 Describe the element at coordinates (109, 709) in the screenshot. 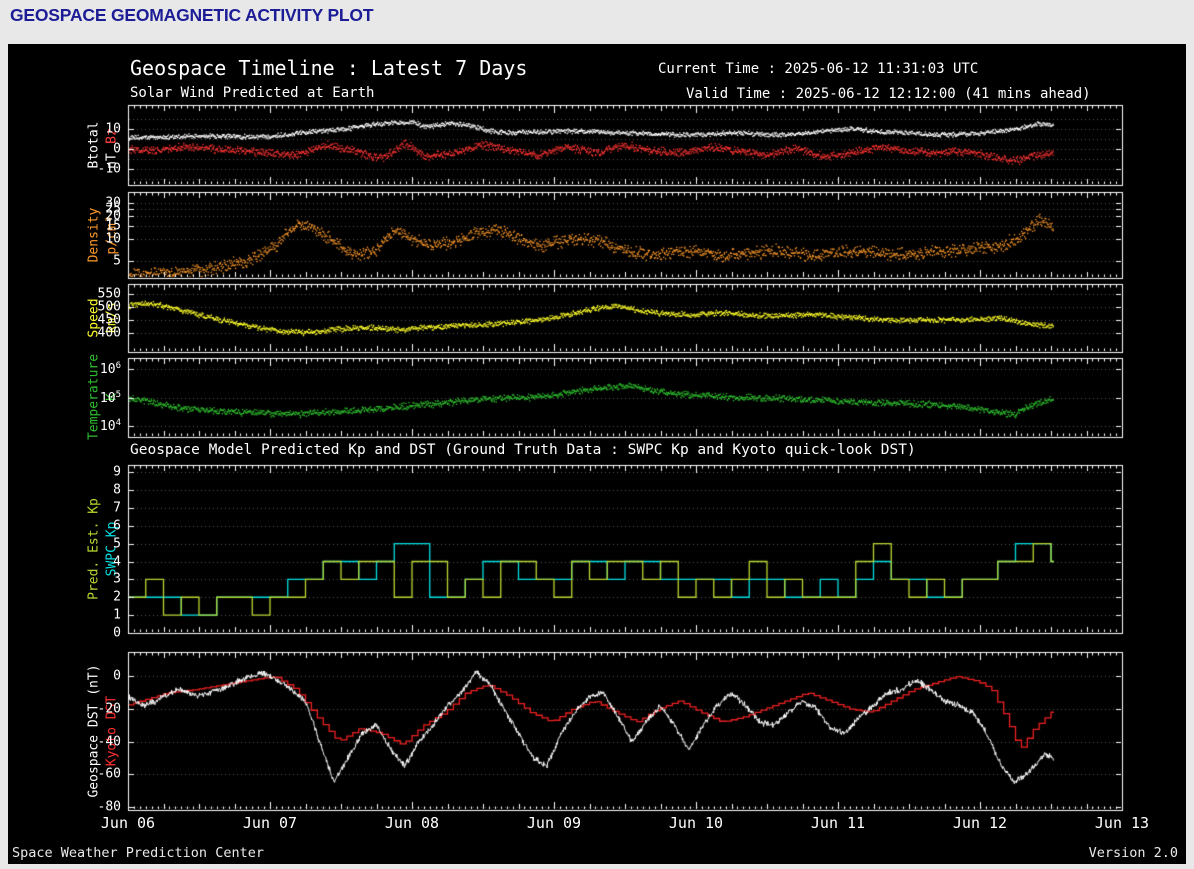

I see `y-tick-label: -20` at that location.